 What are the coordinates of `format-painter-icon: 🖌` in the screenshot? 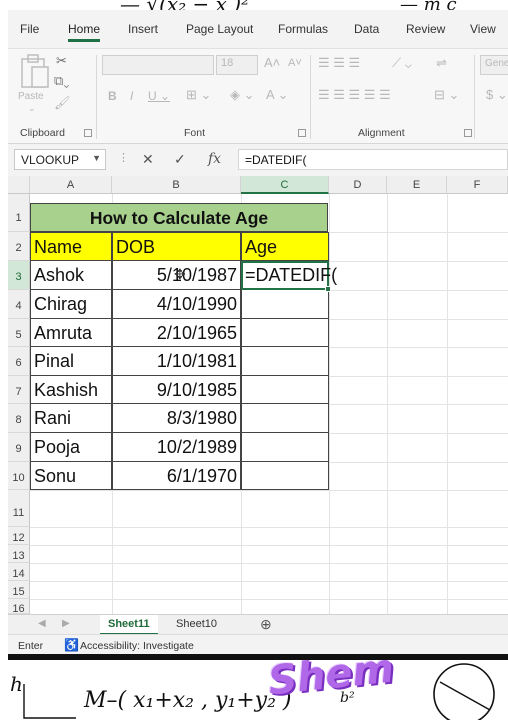 It's located at (62, 103).